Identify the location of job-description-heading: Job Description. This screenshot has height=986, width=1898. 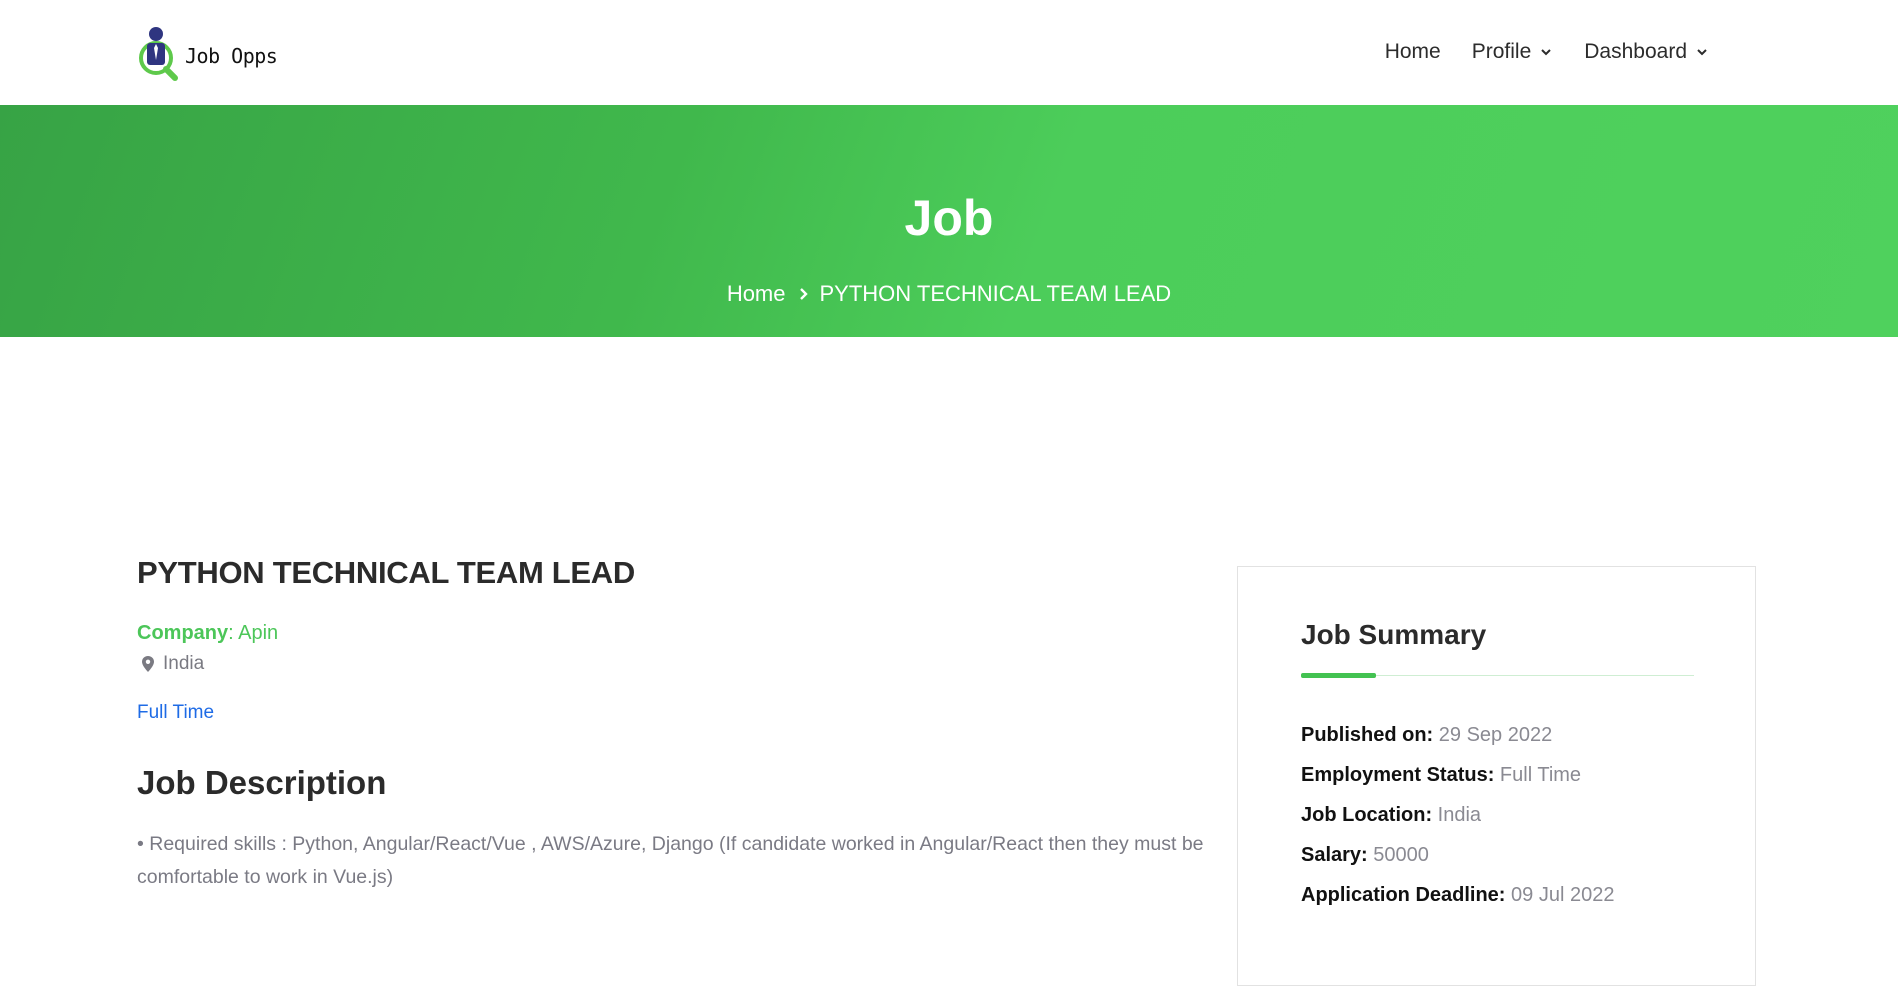
(262, 782).